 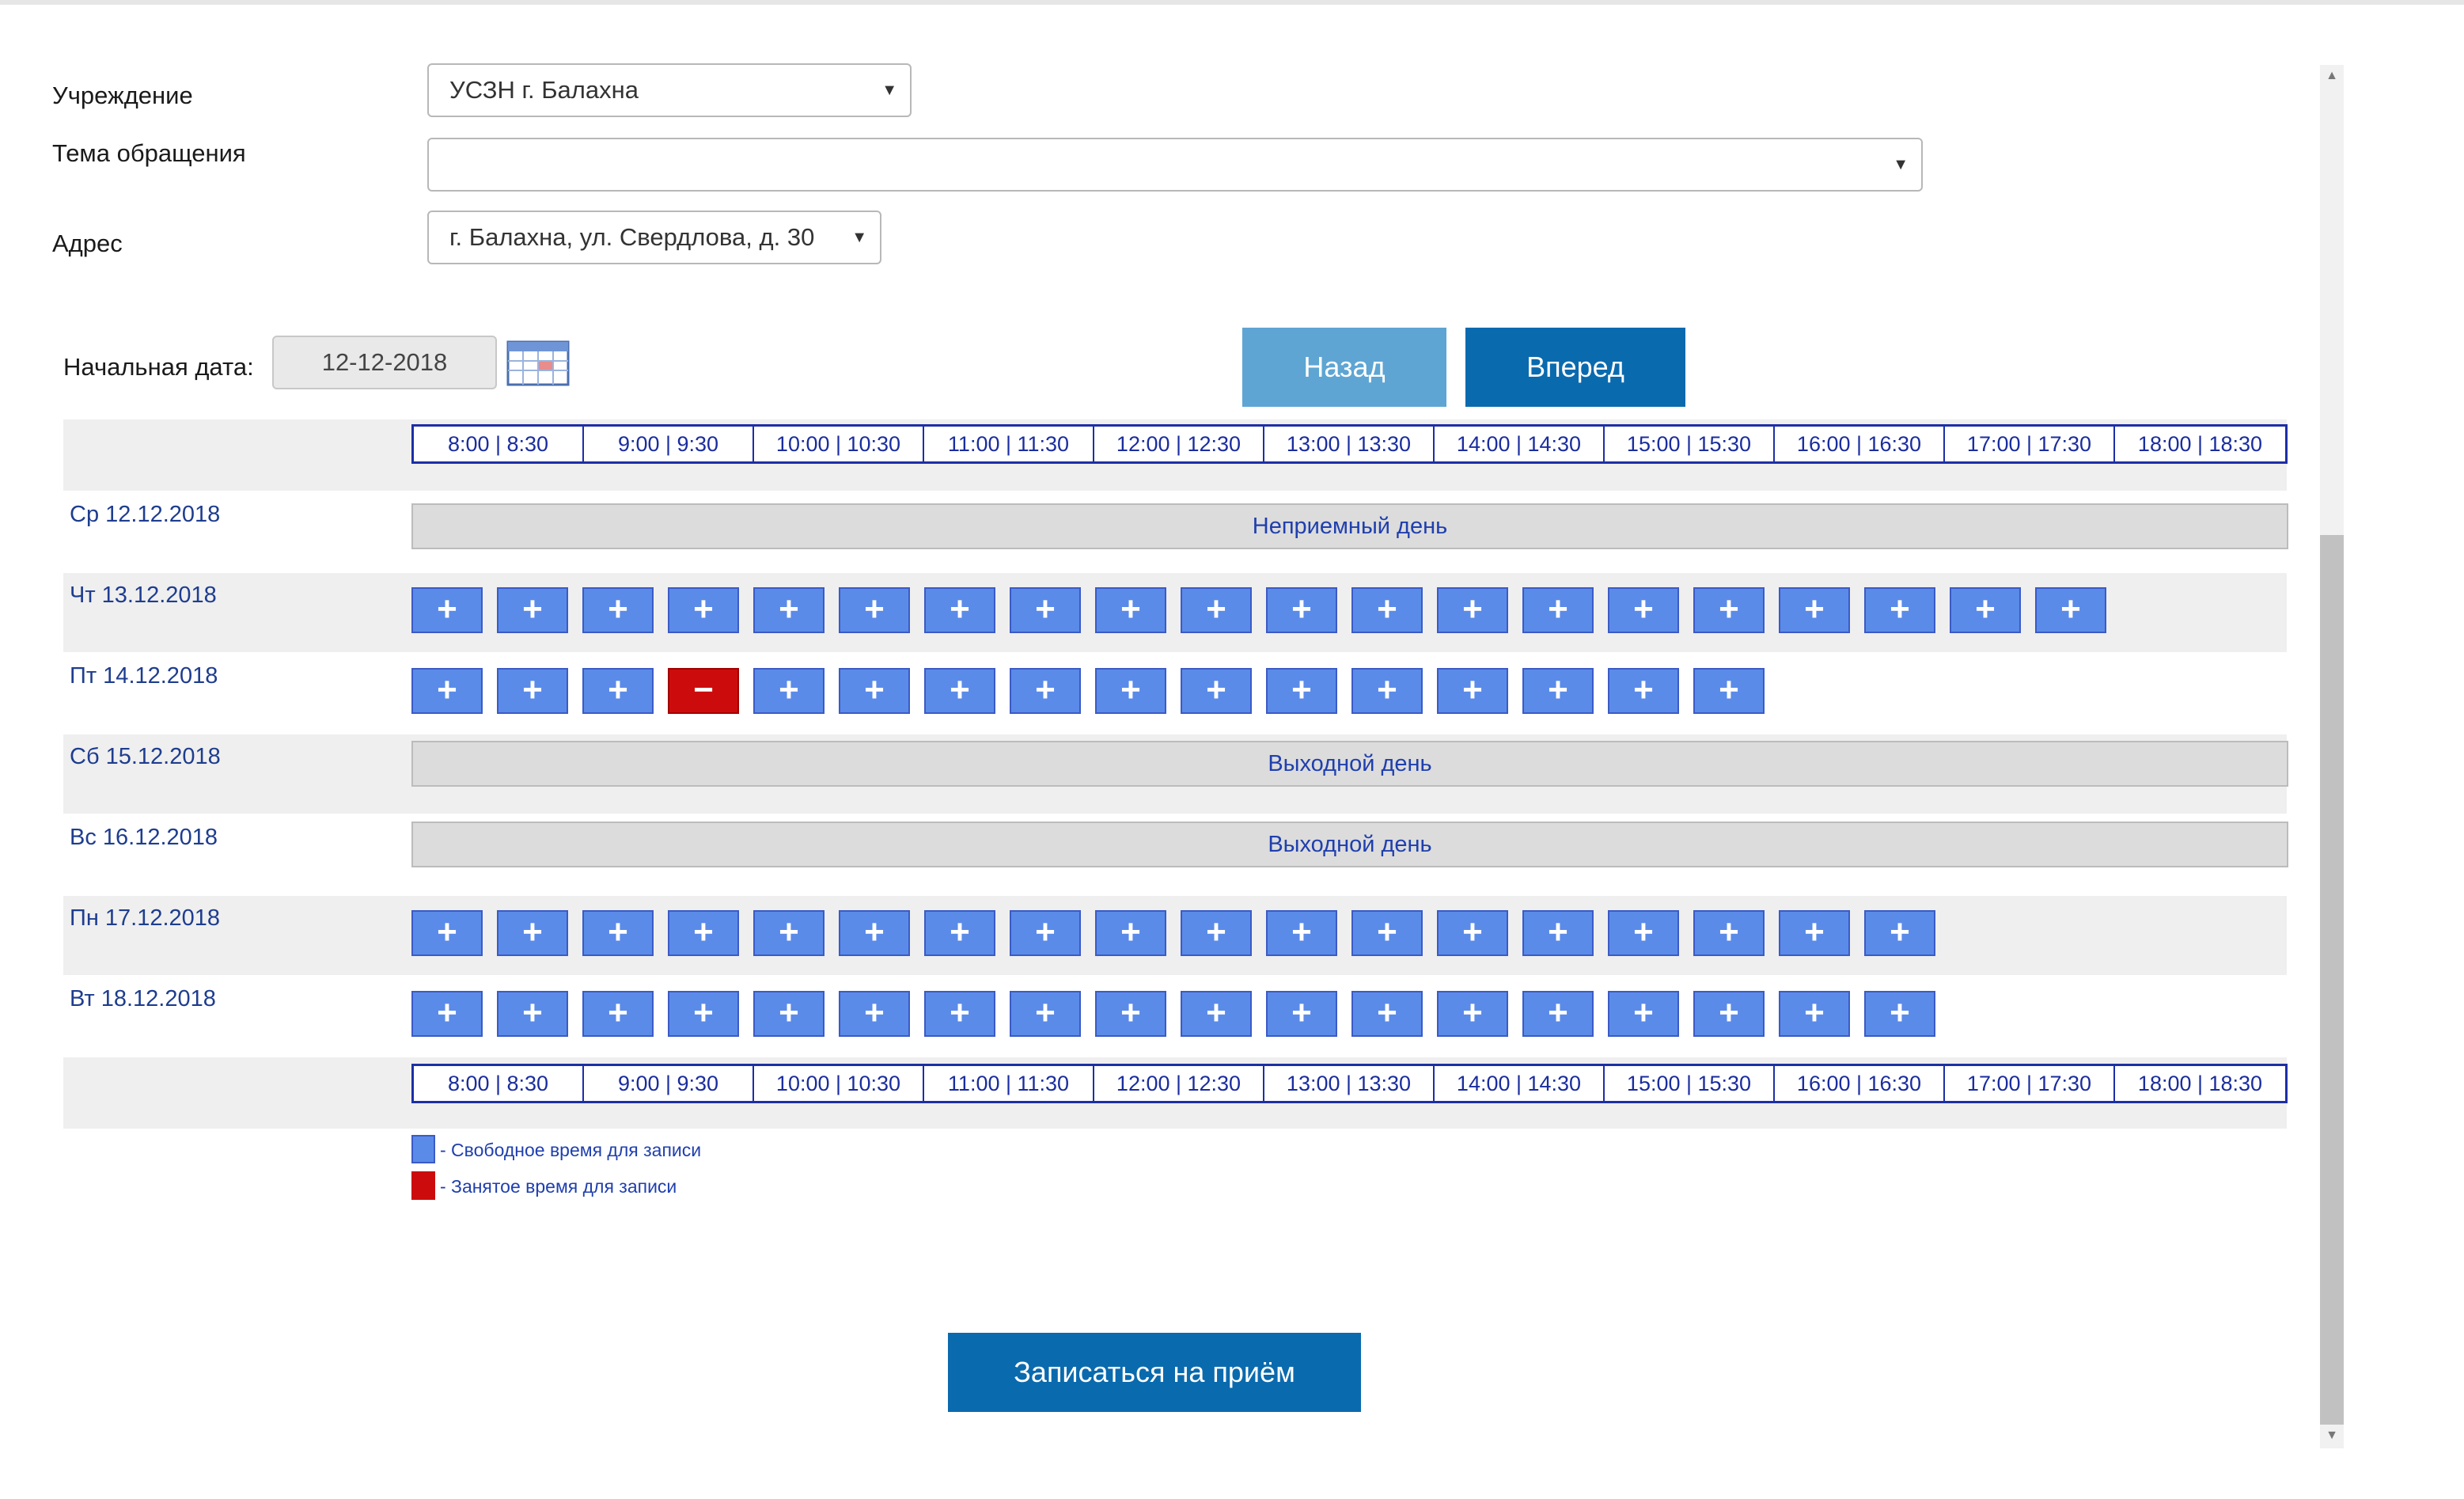 I want to click on calendar-icon, so click(x=538, y=361).